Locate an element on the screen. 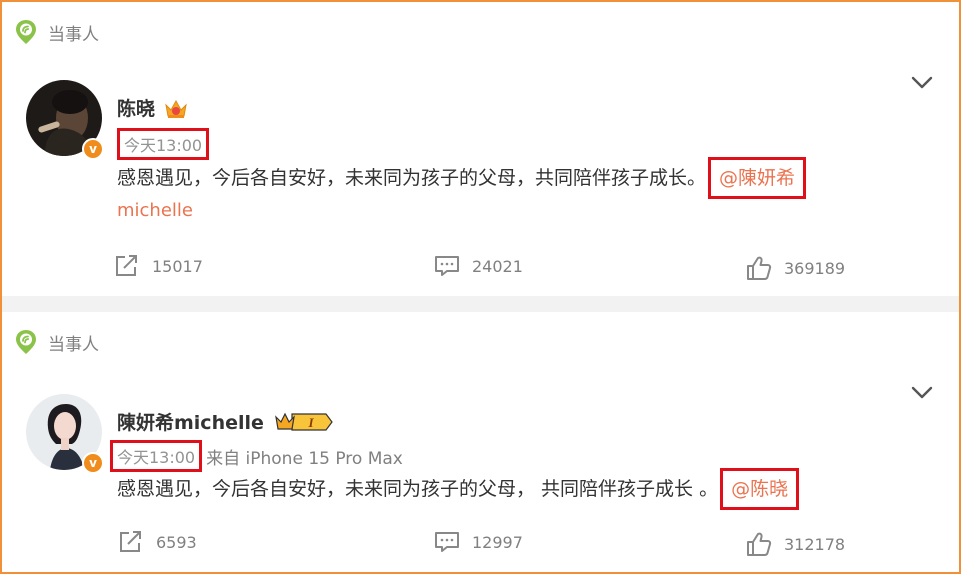 Image resolution: width=961 pixels, height=574 pixels. mention-highlight: @陈晓 is located at coordinates (760, 489).